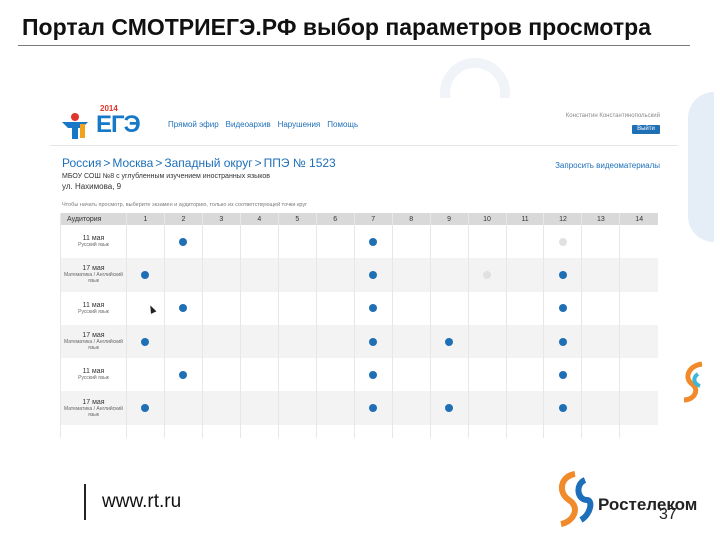 This screenshot has width=720, height=540. What do you see at coordinates (299, 124) in the screenshot?
I see `nav-violations: Нарушения` at bounding box center [299, 124].